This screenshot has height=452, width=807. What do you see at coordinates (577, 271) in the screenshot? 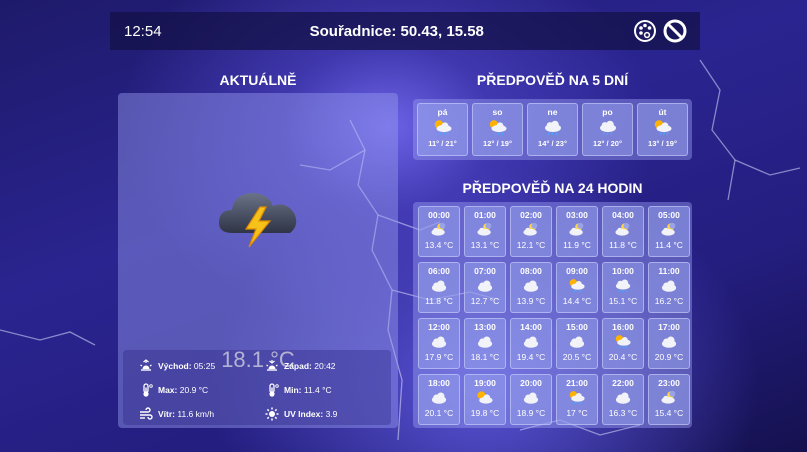
I see `hour-label: 09:00` at bounding box center [577, 271].